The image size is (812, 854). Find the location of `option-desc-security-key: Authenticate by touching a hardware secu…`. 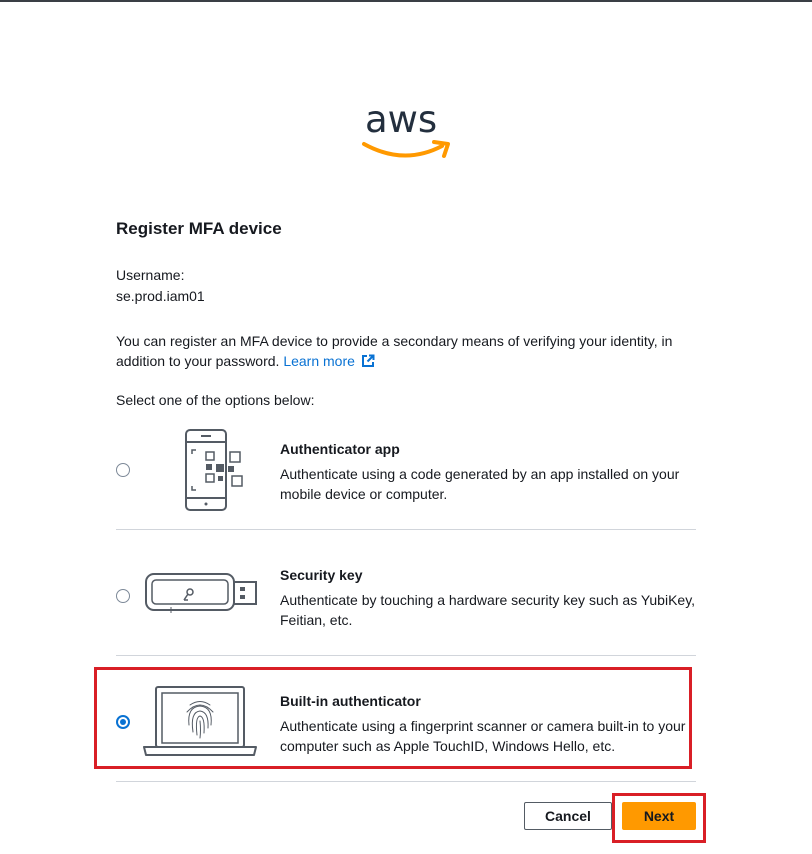

option-desc-security-key: Authenticate by touching a hardware secu… is located at coordinates (488, 610).